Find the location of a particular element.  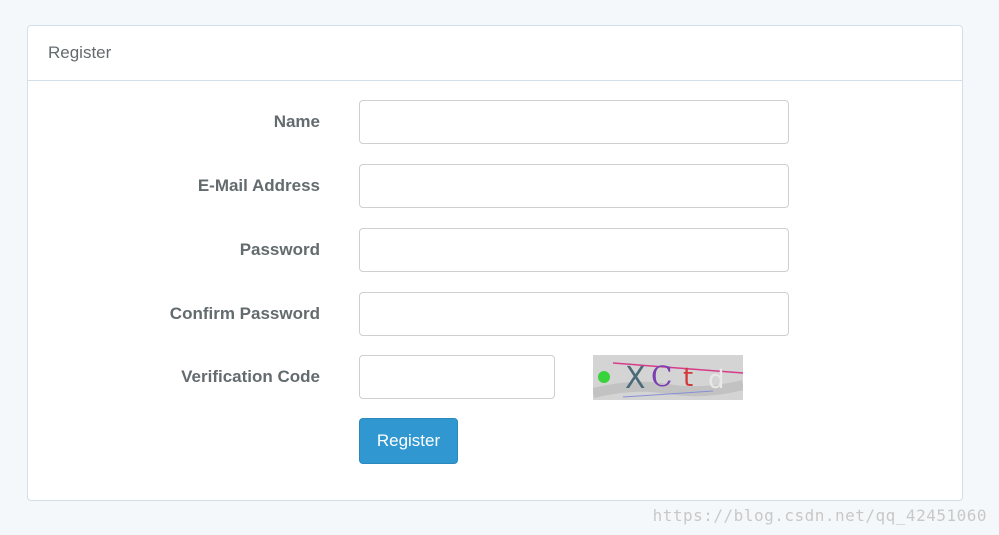

confirm-password-label: Confirm Password is located at coordinates (244, 313).